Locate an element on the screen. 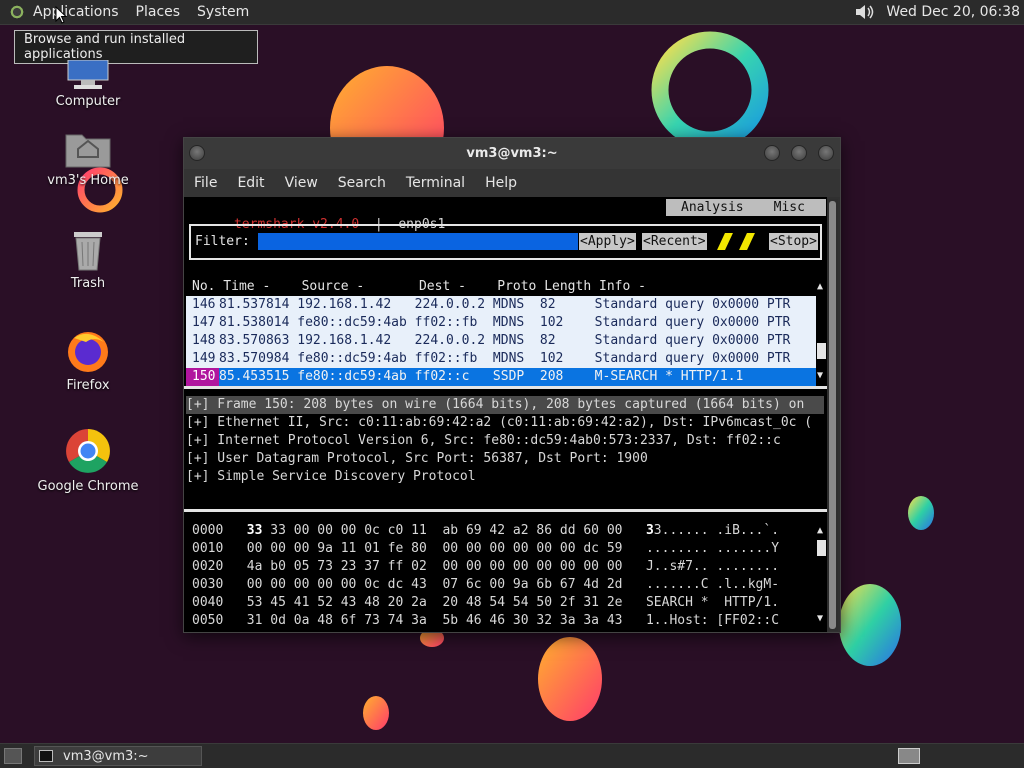  filter-label: Filter: is located at coordinates (222, 241).